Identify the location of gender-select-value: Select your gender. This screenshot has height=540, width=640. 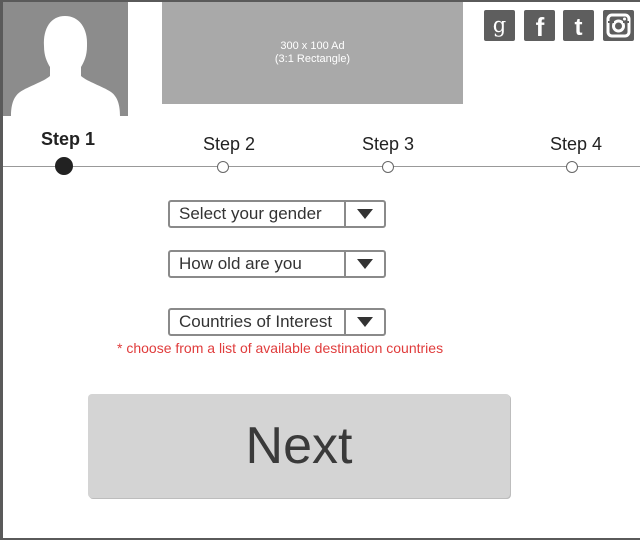
(250, 213).